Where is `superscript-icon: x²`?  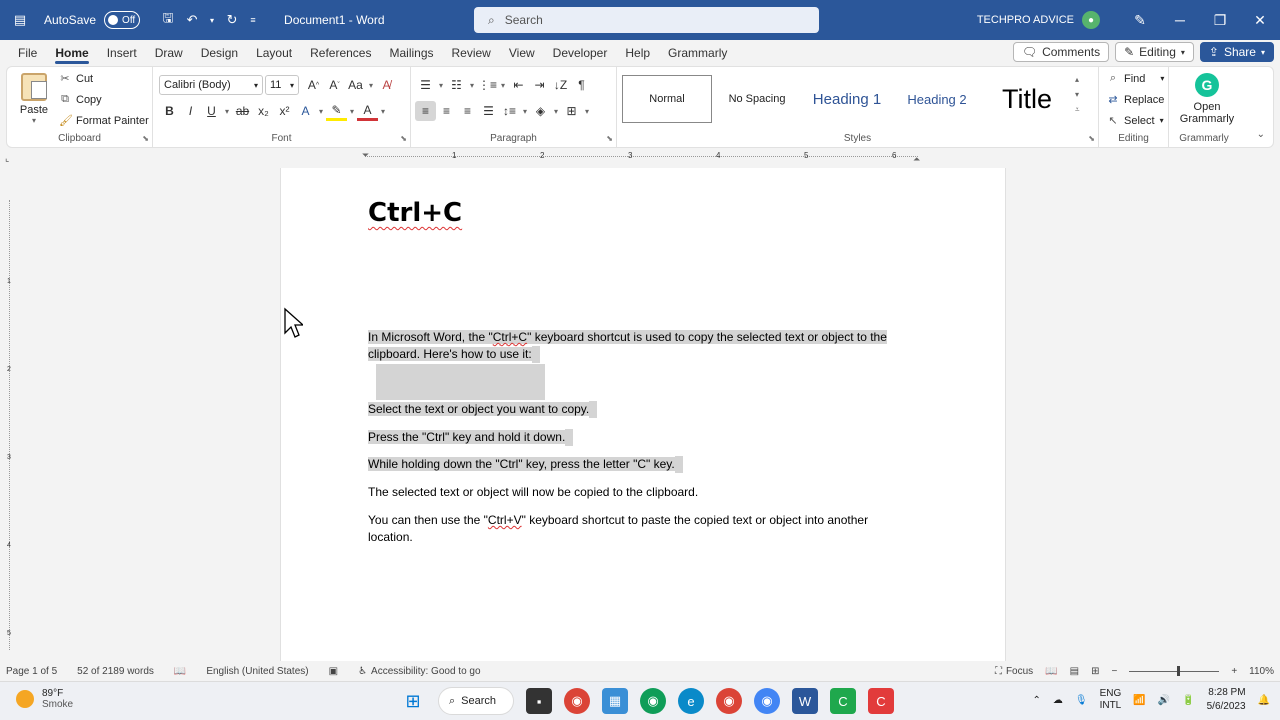
superscript-icon: x² is located at coordinates (284, 111).